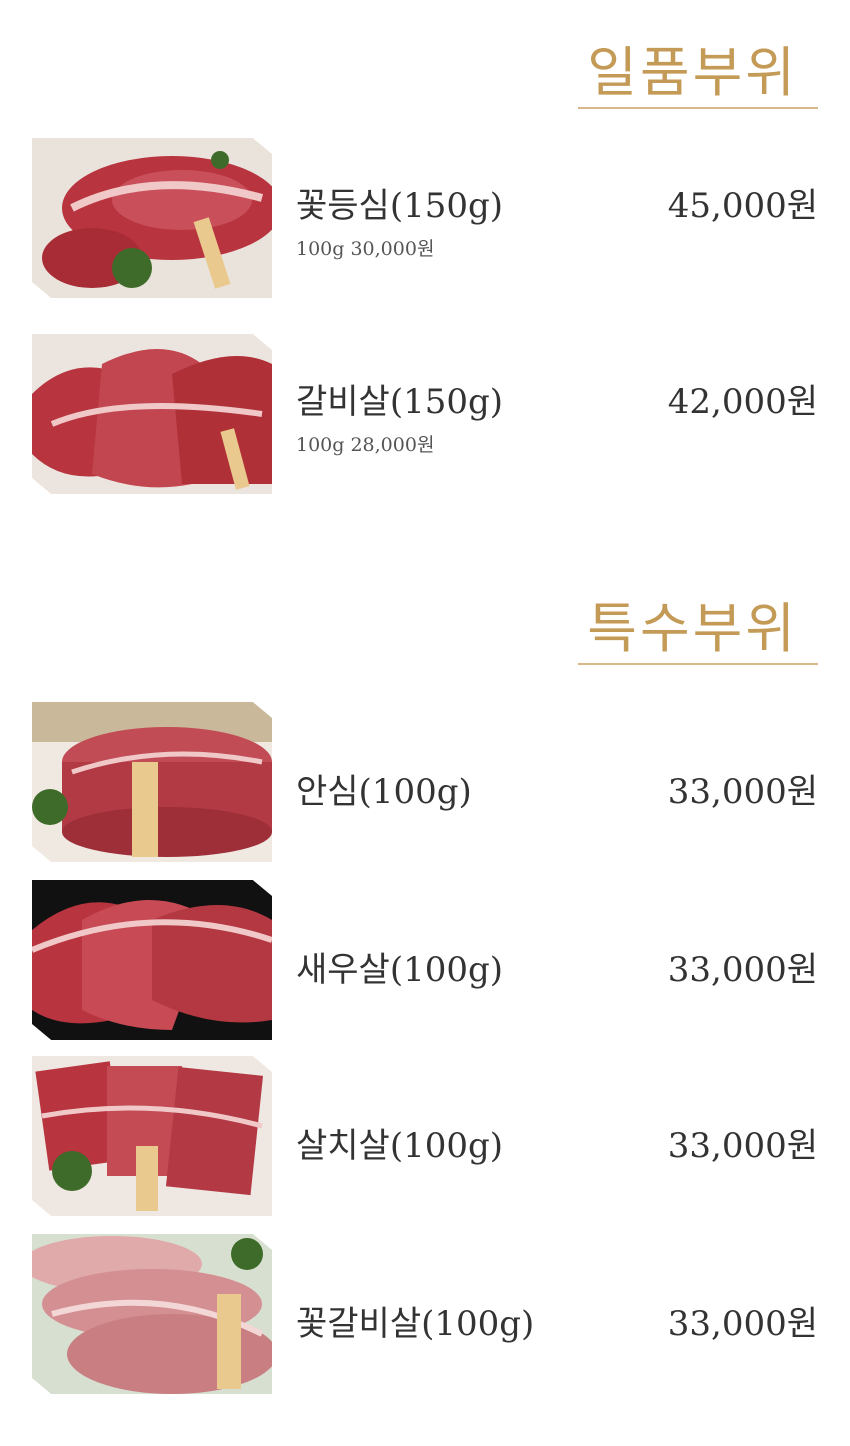  Describe the element at coordinates (400, 206) in the screenshot. I see `item-name: 꽃등심(150g)` at that location.